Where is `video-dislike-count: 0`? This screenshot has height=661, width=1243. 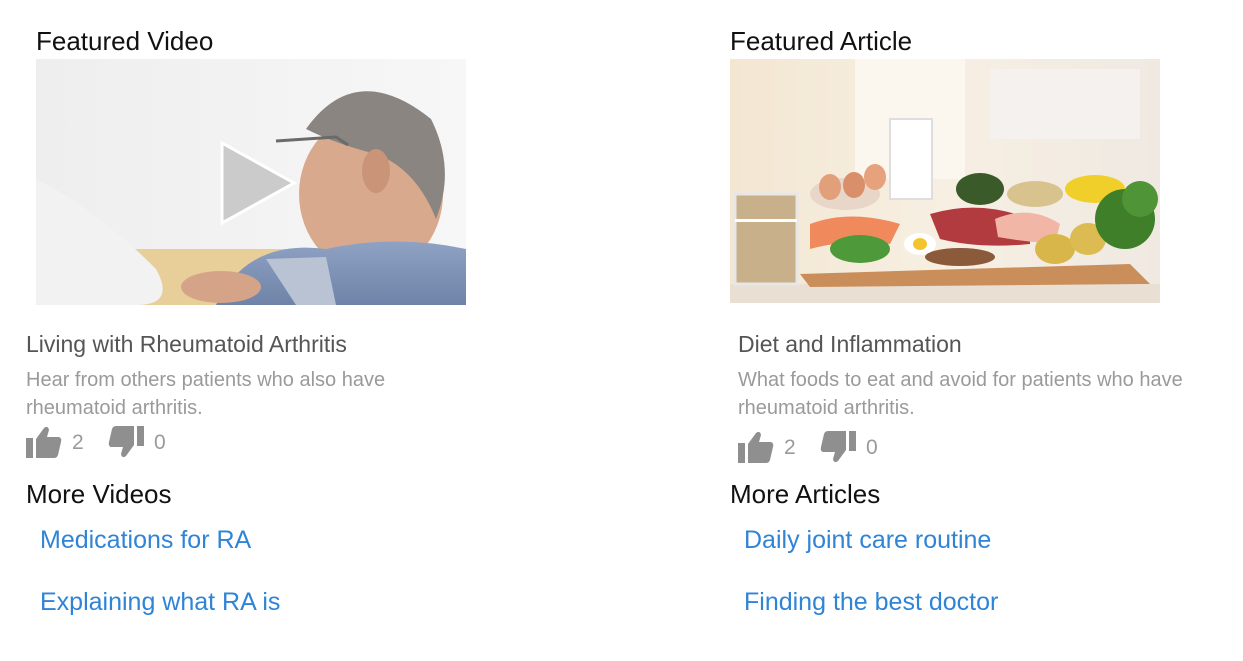
video-dislike-count: 0 is located at coordinates (160, 442).